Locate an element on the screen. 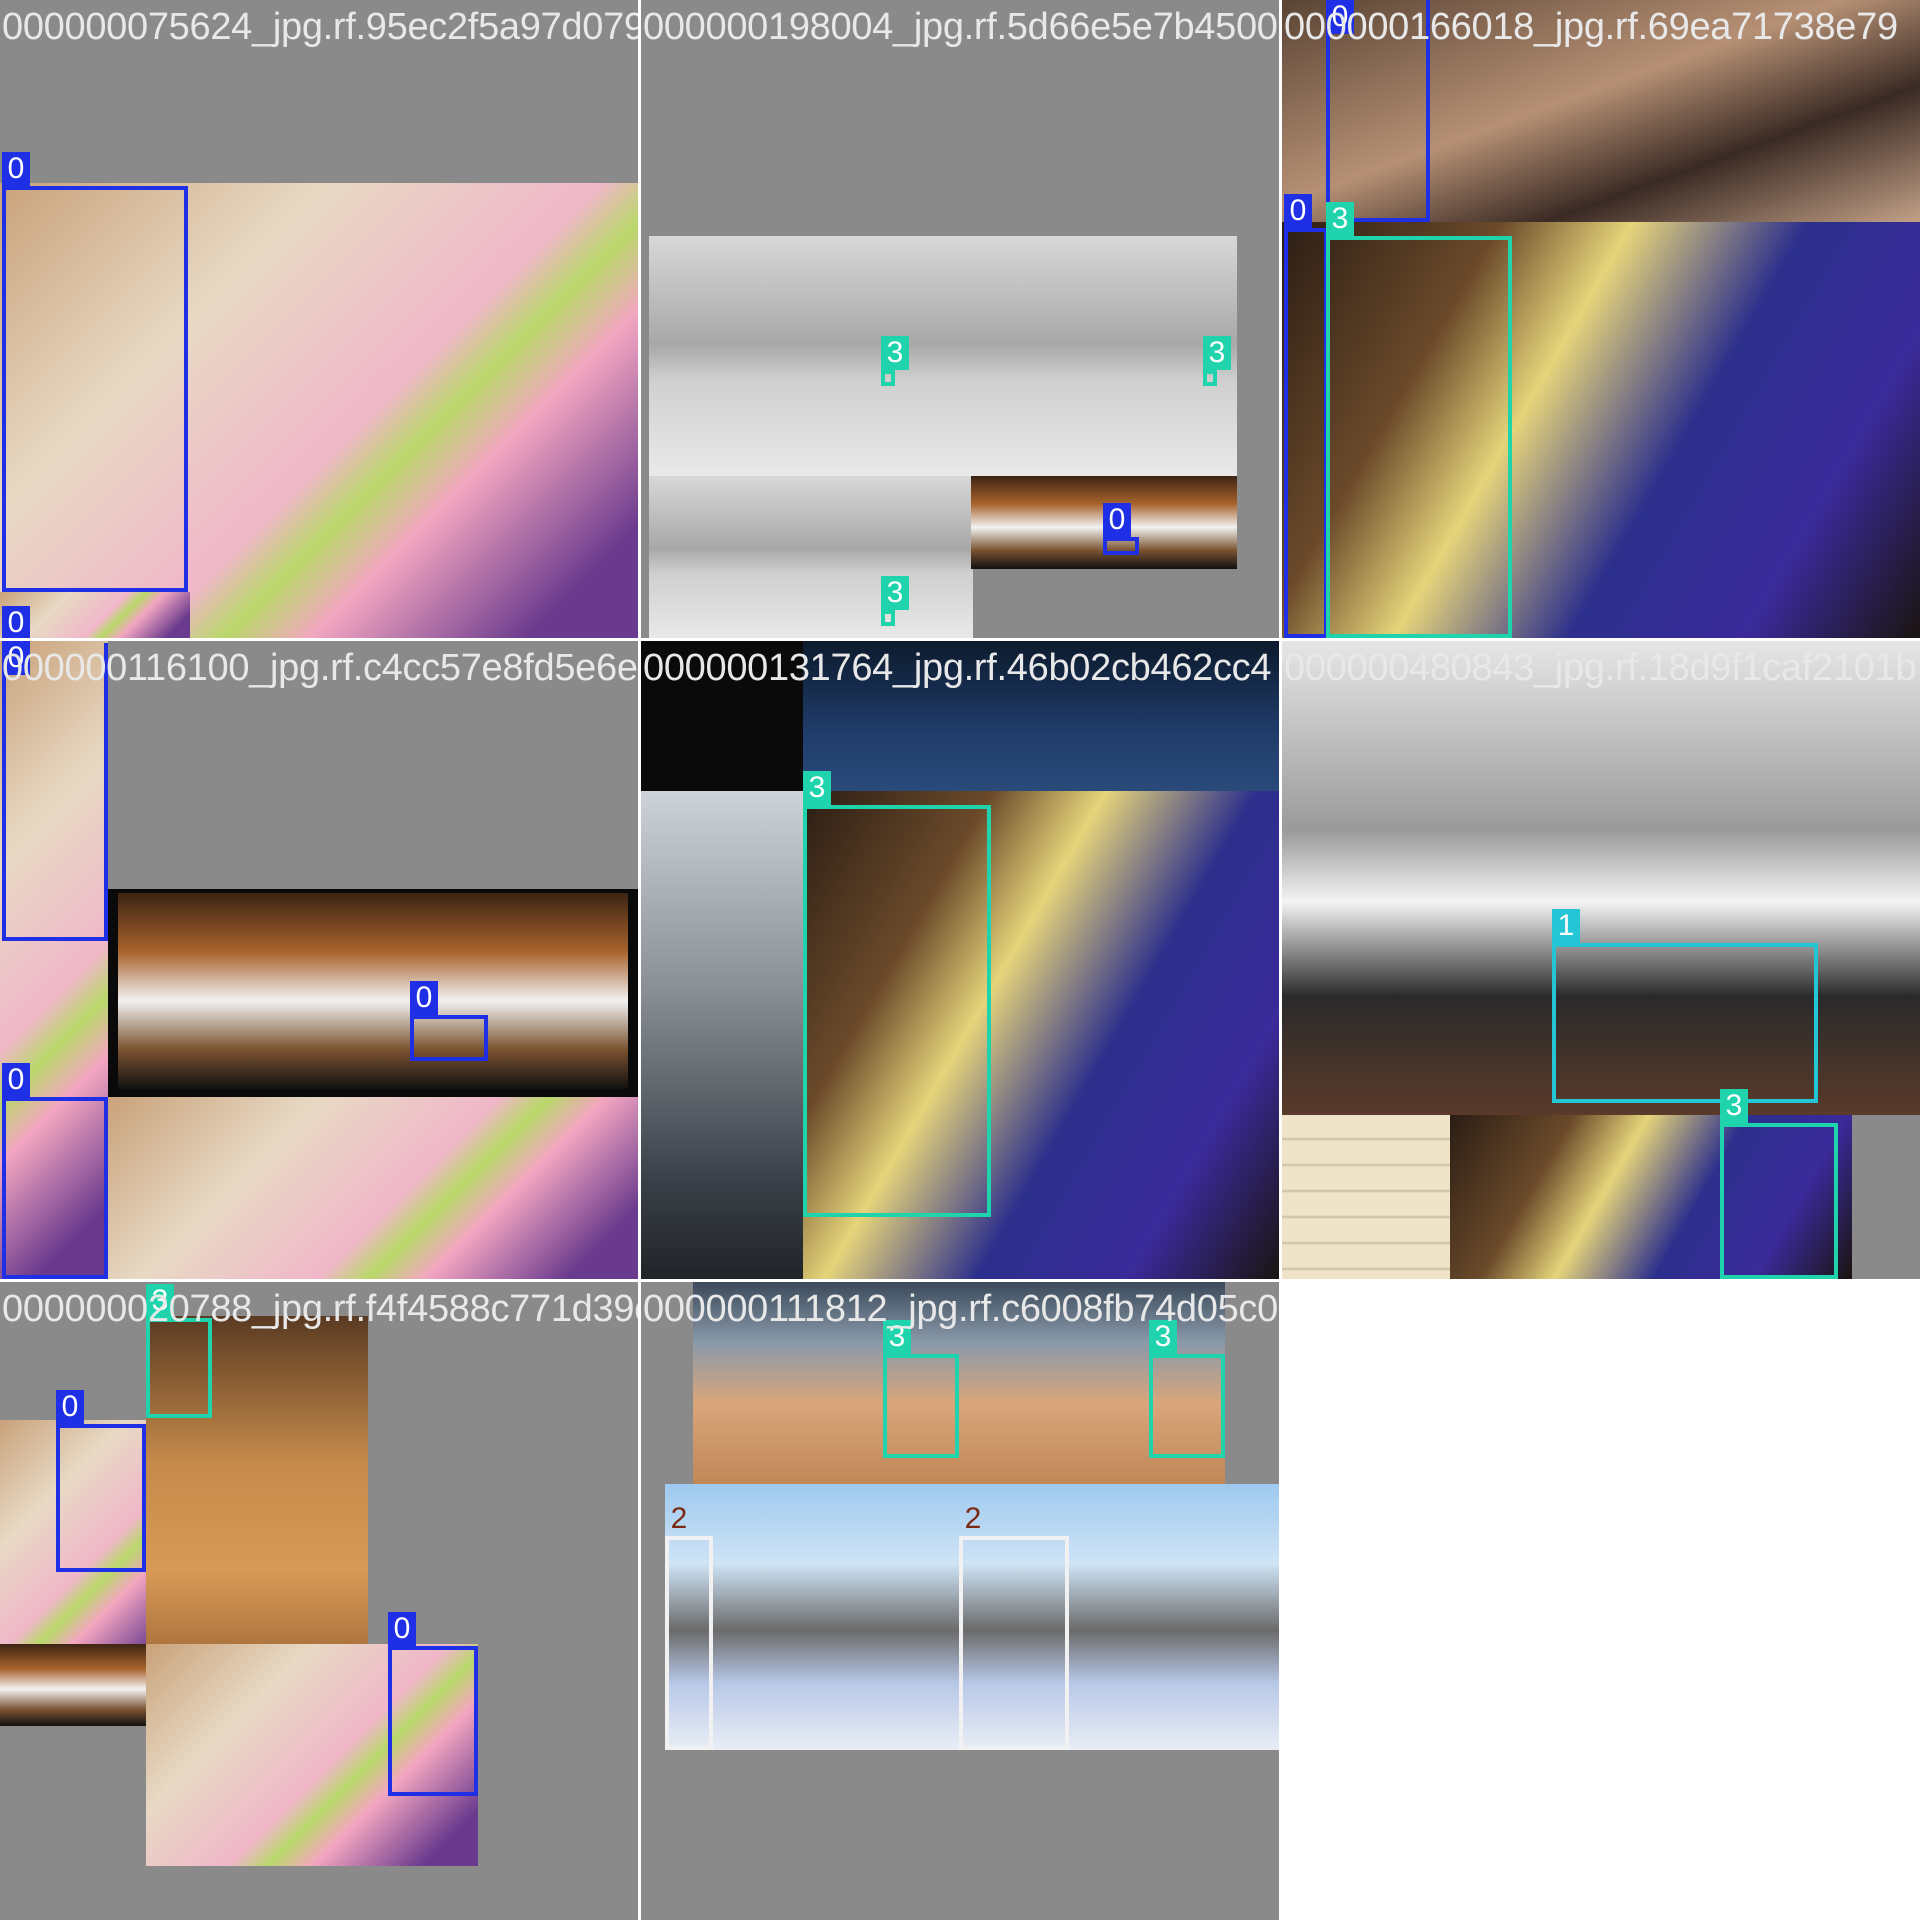 The height and width of the screenshot is (1920, 1920). mosaic-tile-6: 1 3 000000480843_jpg.rf.18d9f1caf2101b is located at coordinates (1601, 960).